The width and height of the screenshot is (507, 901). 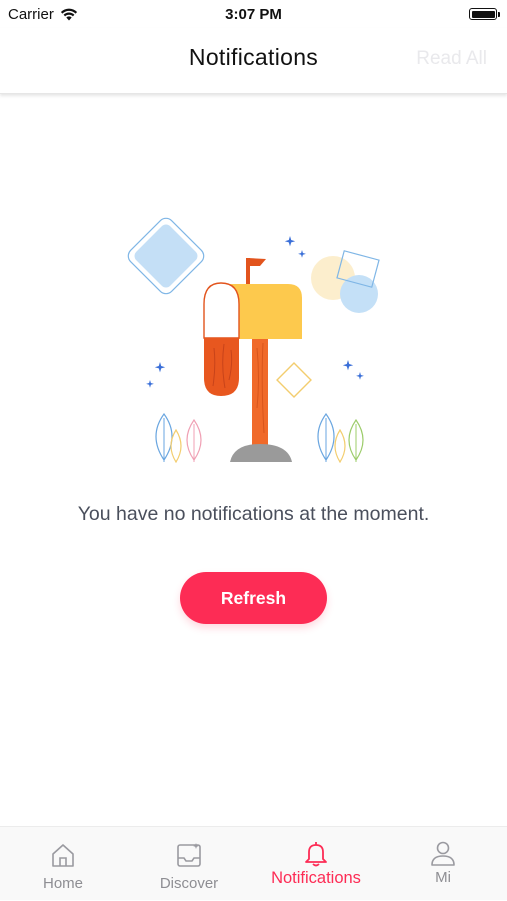 What do you see at coordinates (63, 855) in the screenshot?
I see `home-icon` at bounding box center [63, 855].